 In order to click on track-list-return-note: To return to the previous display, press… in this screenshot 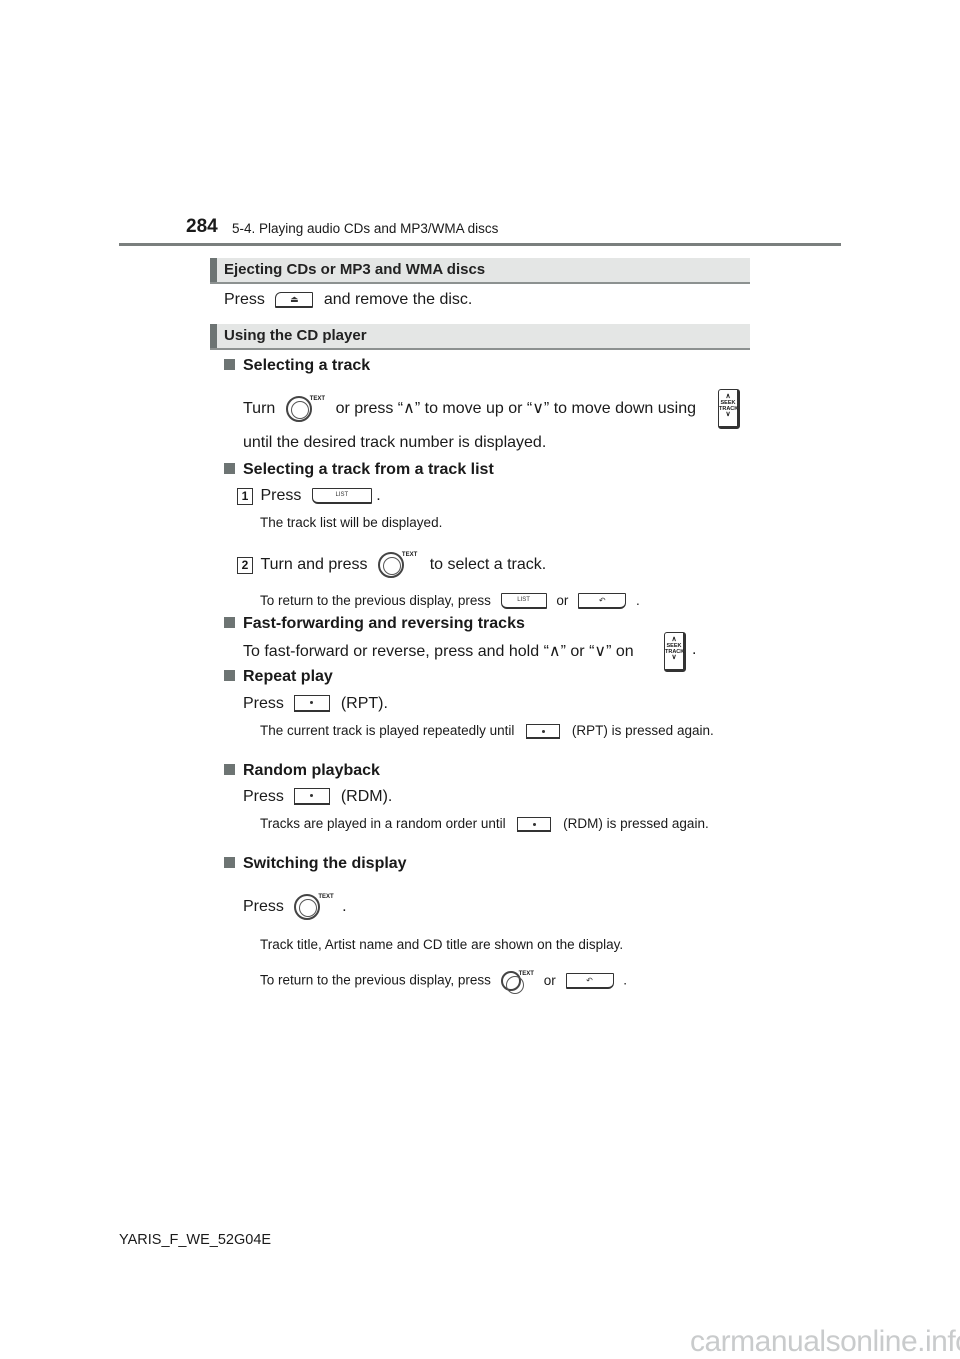, I will do `click(450, 601)`.